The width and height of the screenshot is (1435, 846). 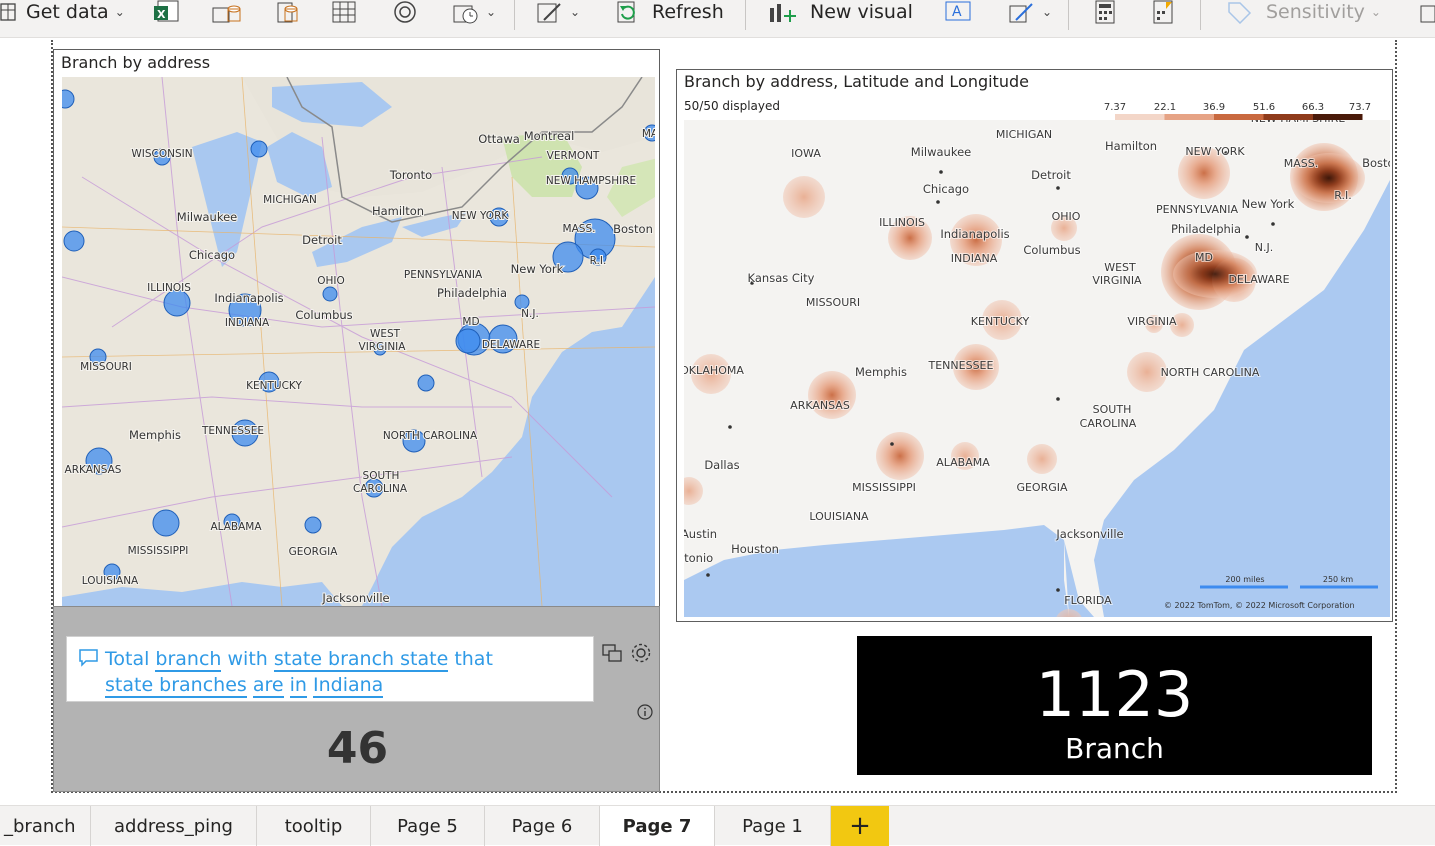 I want to click on sensitivity-button: Sensitivity ⌄, so click(x=1303, y=12).